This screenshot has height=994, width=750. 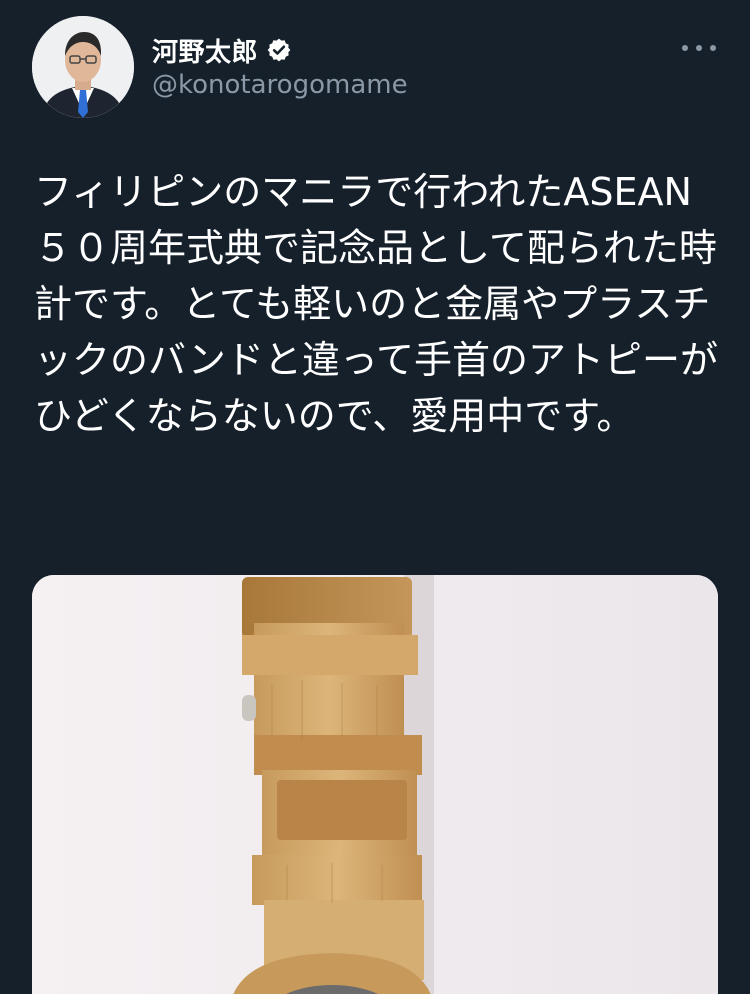 I want to click on author-name-row: 河野太郎, so click(x=222, y=50).